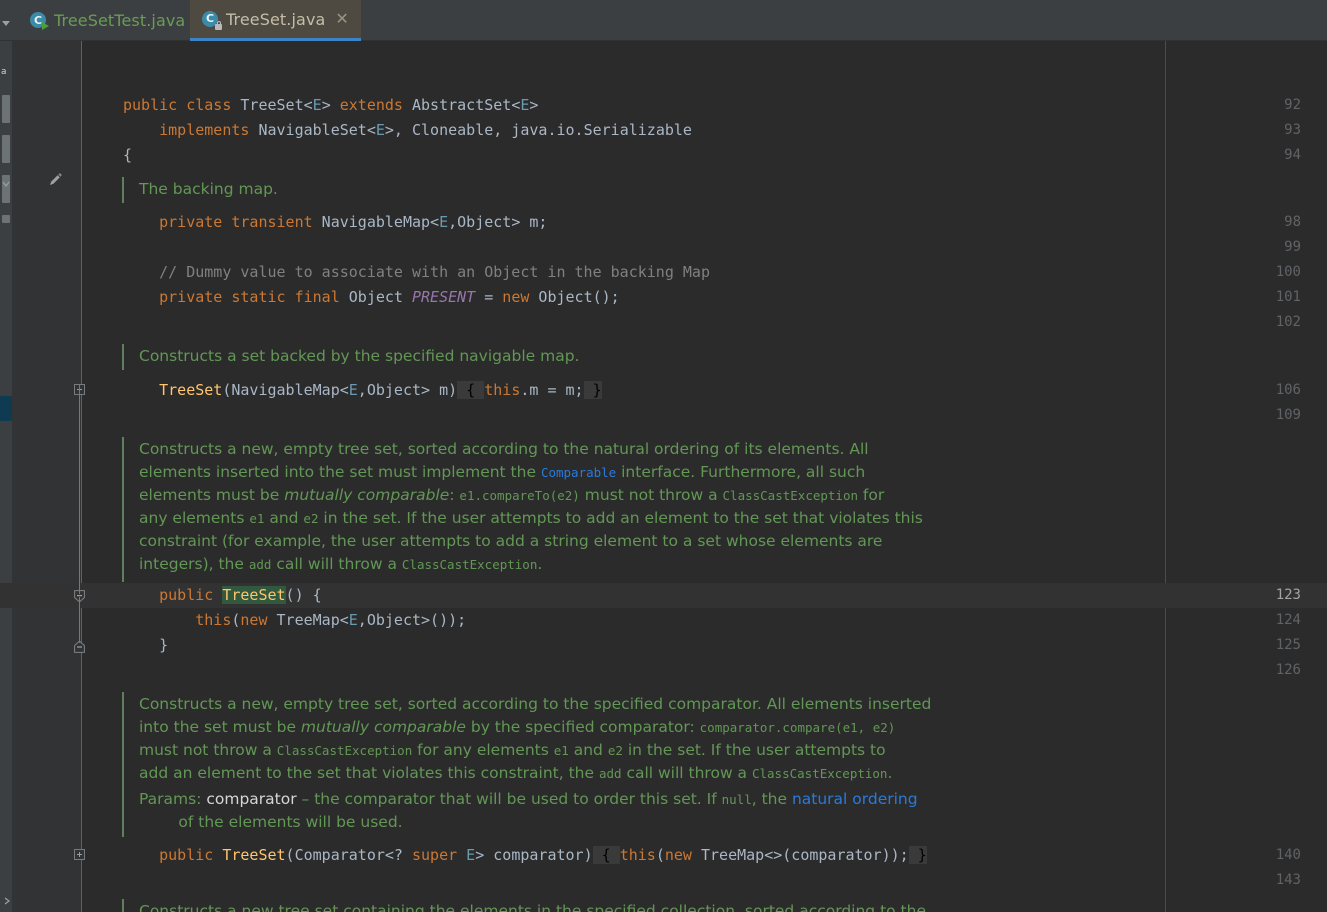  What do you see at coordinates (1288, 595) in the screenshot?
I see `line-number: 123` at bounding box center [1288, 595].